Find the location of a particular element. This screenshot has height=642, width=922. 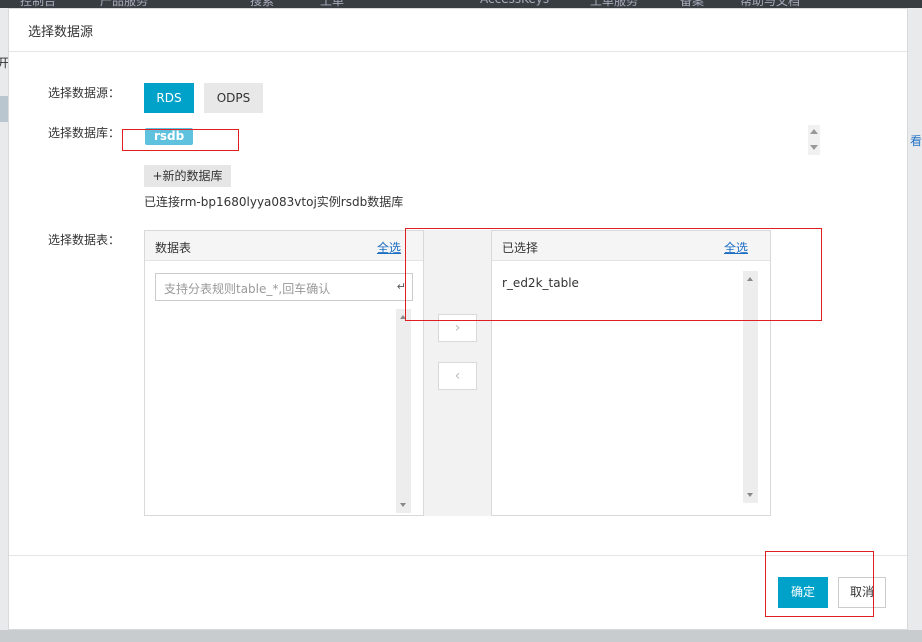

confirm-button: 确定 is located at coordinates (803, 592).